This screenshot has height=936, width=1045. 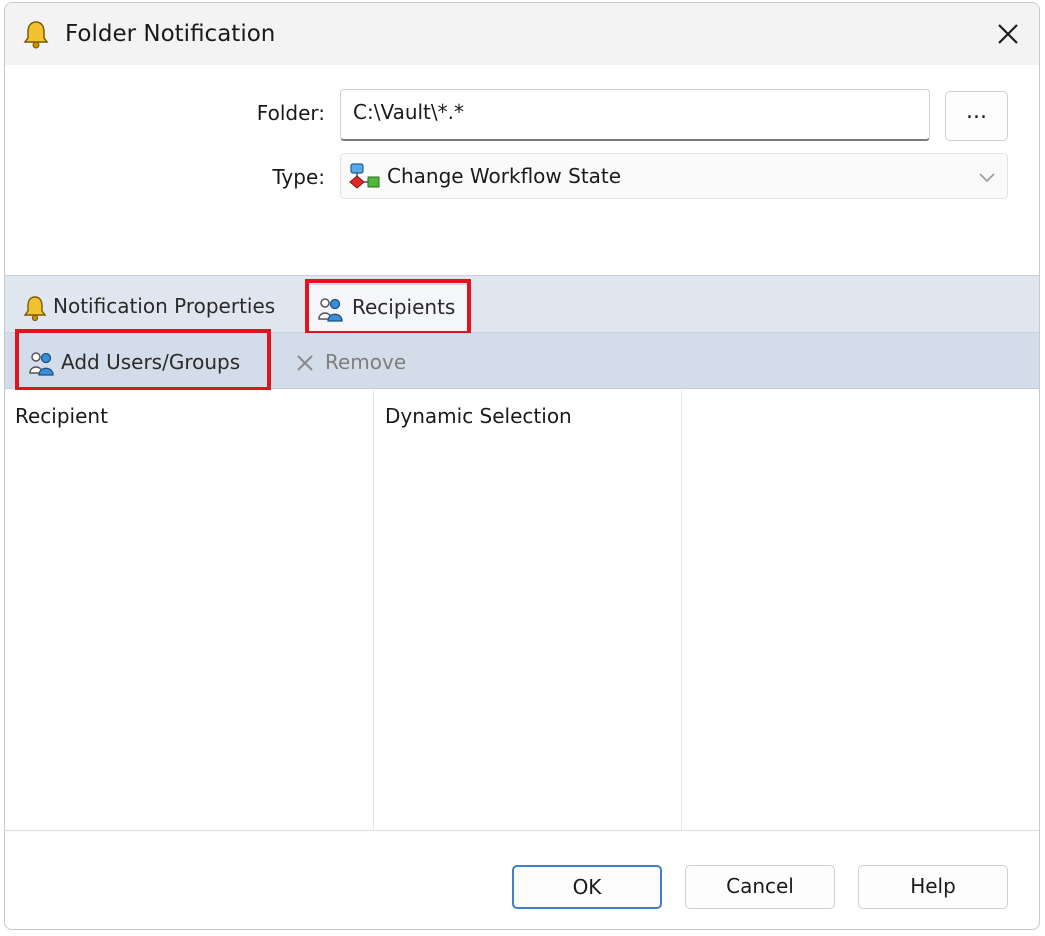 I want to click on title-bar: Folder Notification, so click(x=522, y=34).